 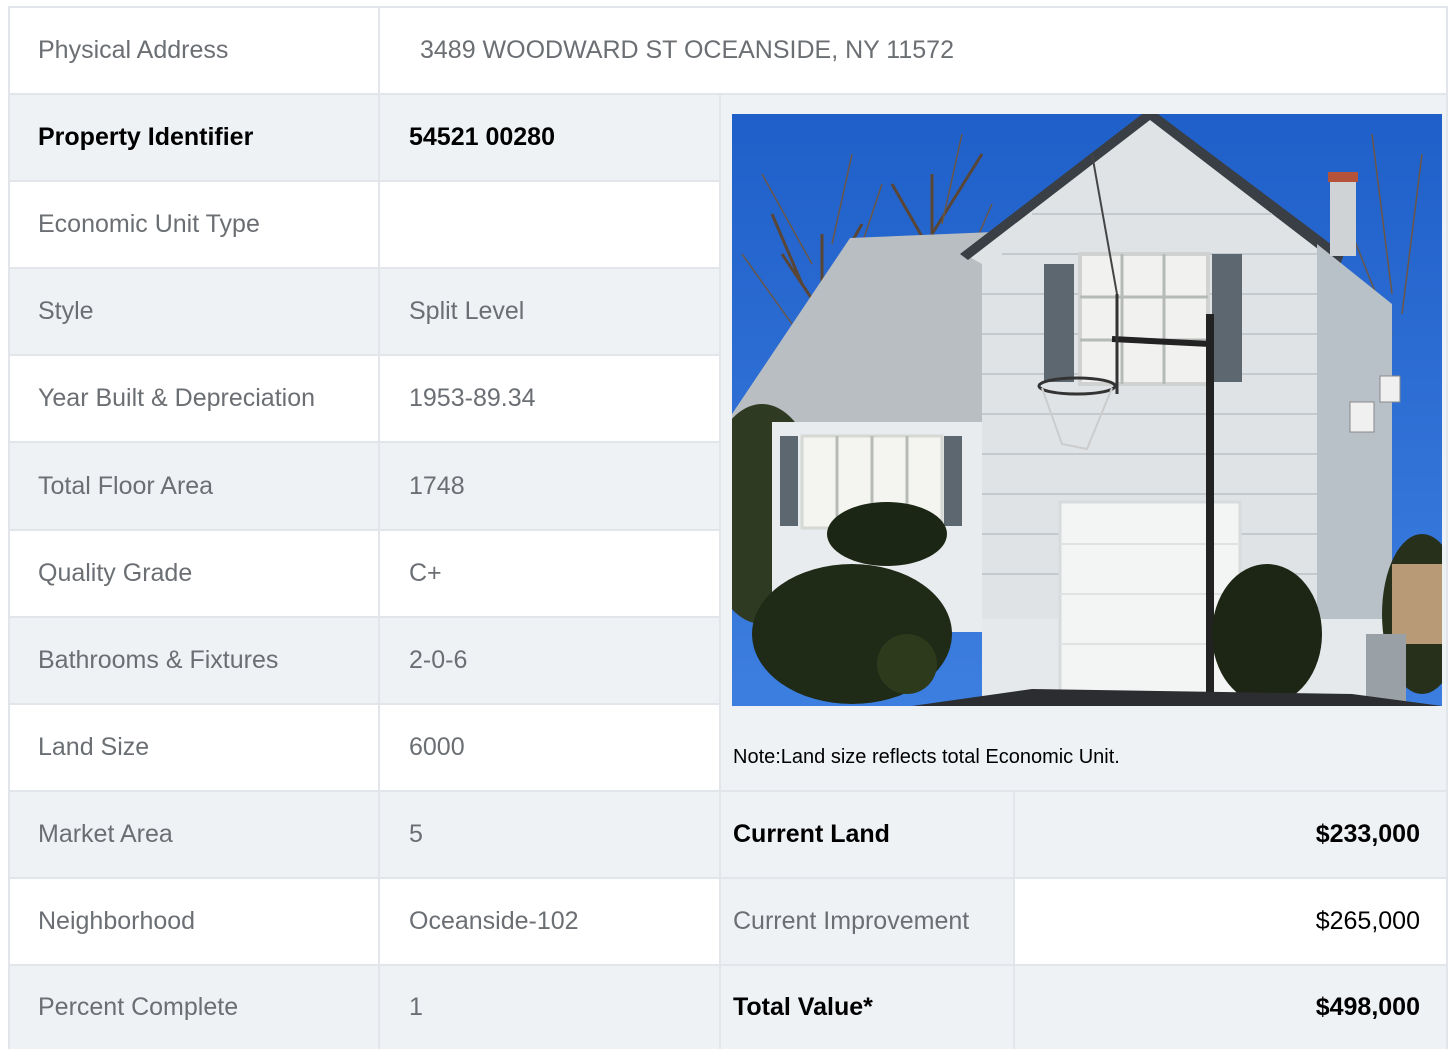 I want to click on valuation-value-cell: $498,000, so click(x=1231, y=1007).